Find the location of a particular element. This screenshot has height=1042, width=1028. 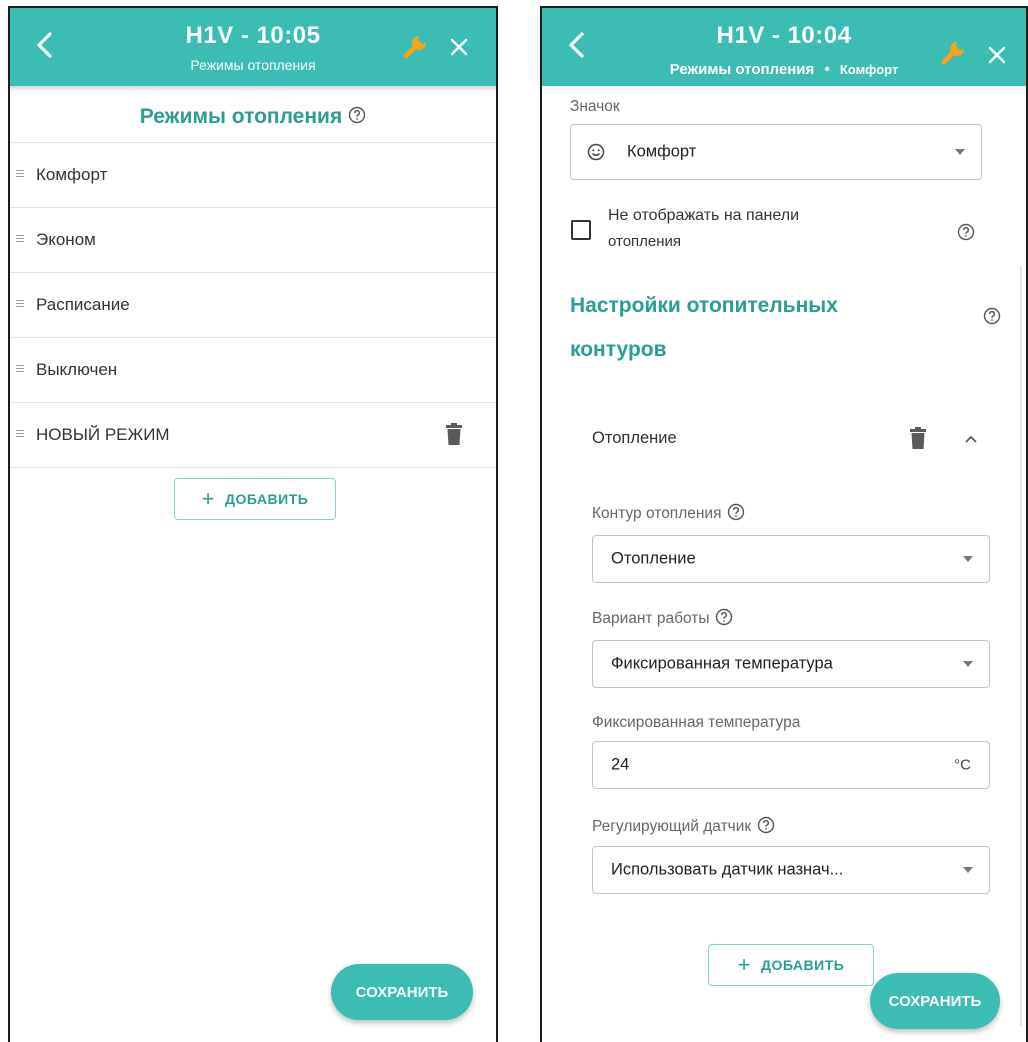

list-item-mode: Расписание is located at coordinates (253, 304).